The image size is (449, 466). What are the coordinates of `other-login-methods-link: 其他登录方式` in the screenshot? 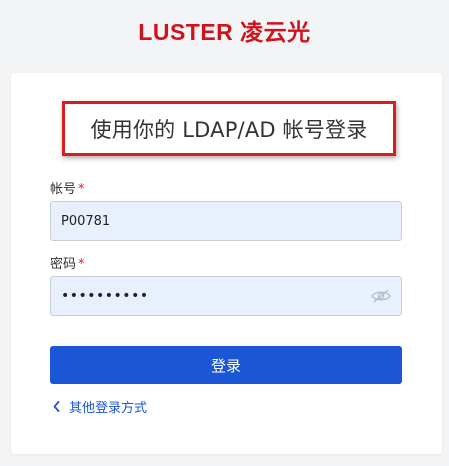 It's located at (100, 406).